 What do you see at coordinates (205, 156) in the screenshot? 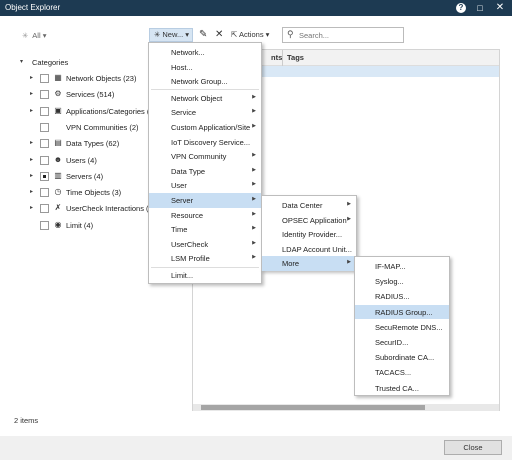
I see `new-menu-item: VPN Community ▶` at bounding box center [205, 156].